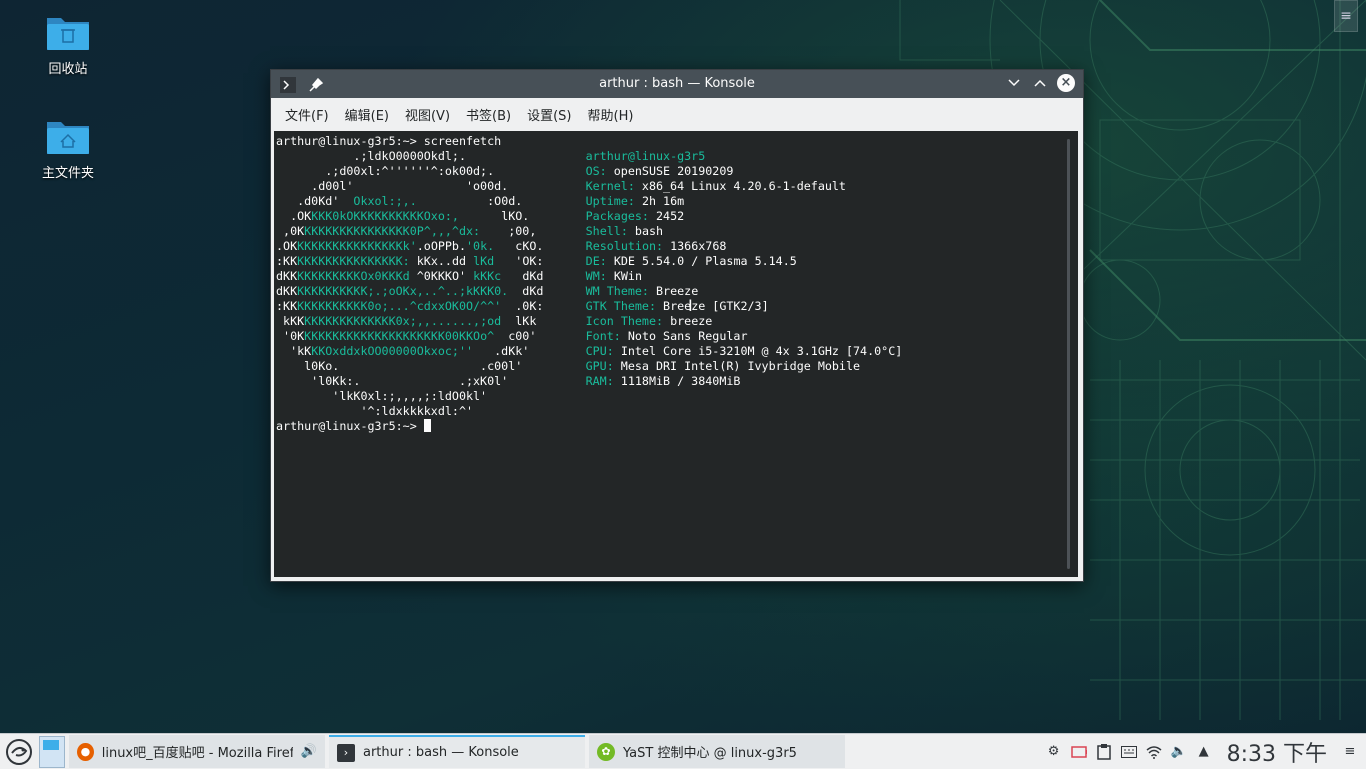 The image size is (1366, 769). I want to click on kde-connect-icon: ⚙, so click(1054, 752).